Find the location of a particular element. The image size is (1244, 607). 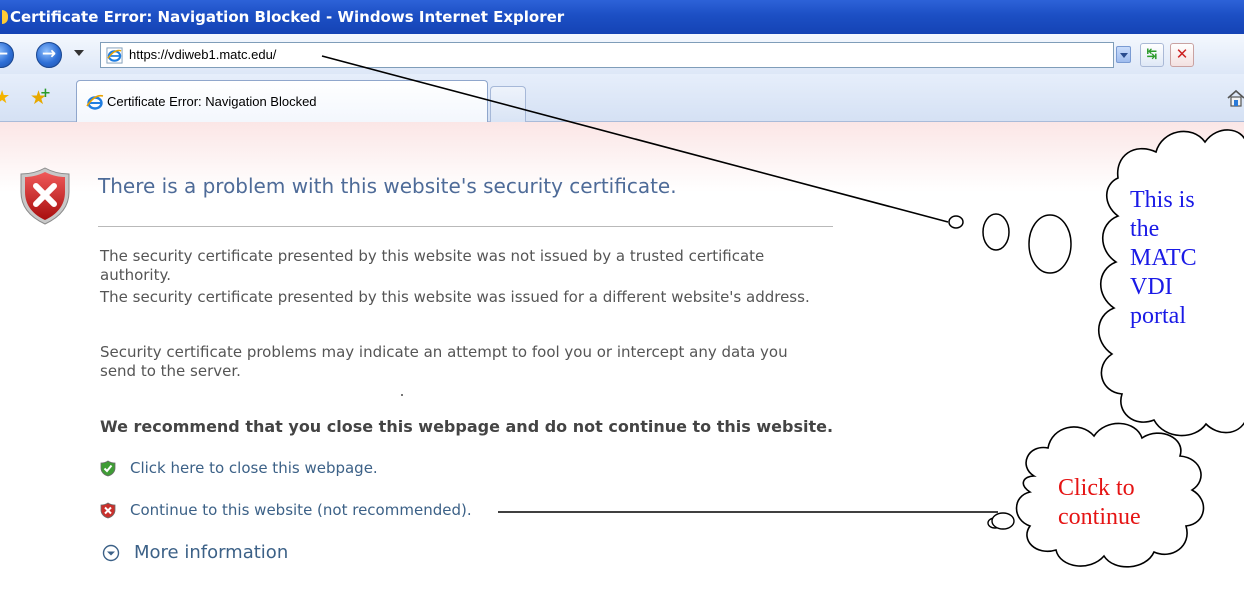

tab-certificate-error: Certificate Error: Navigation Blocked is located at coordinates (282, 101).